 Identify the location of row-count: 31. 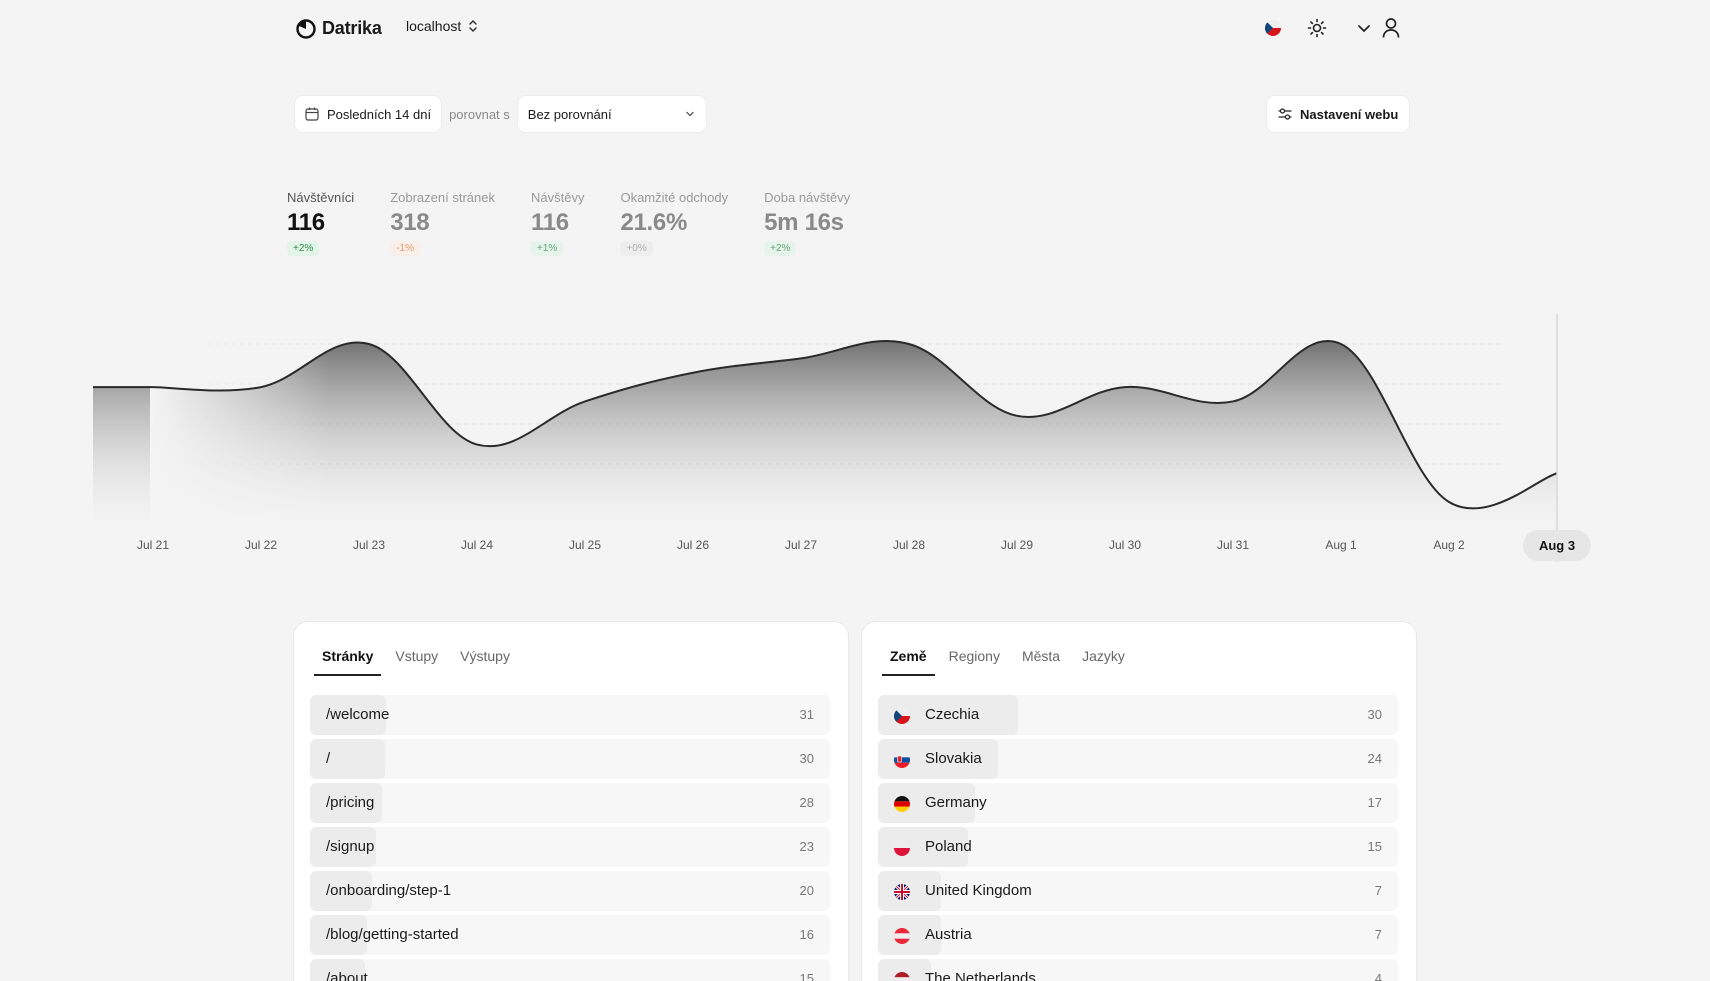
(806, 714).